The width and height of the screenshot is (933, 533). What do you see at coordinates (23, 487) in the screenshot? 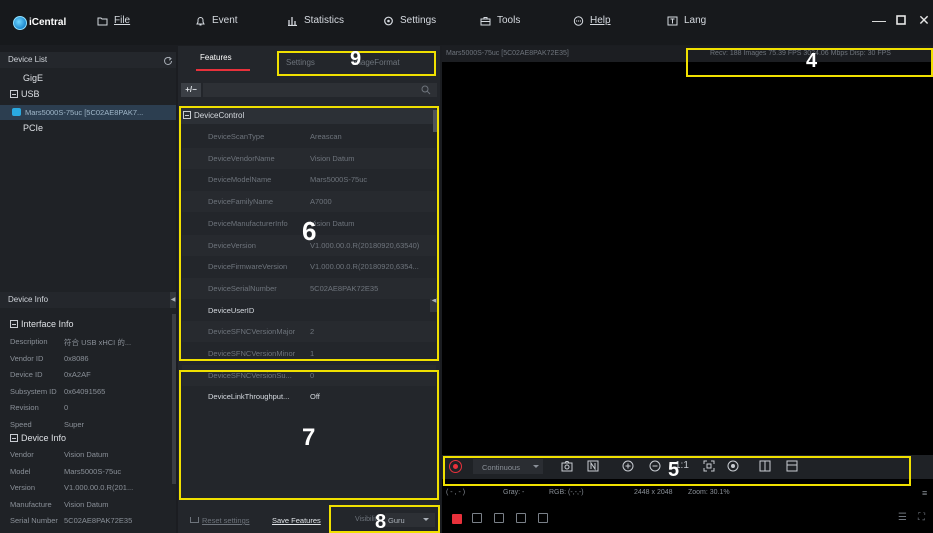
I see `info-label: Version` at bounding box center [23, 487].